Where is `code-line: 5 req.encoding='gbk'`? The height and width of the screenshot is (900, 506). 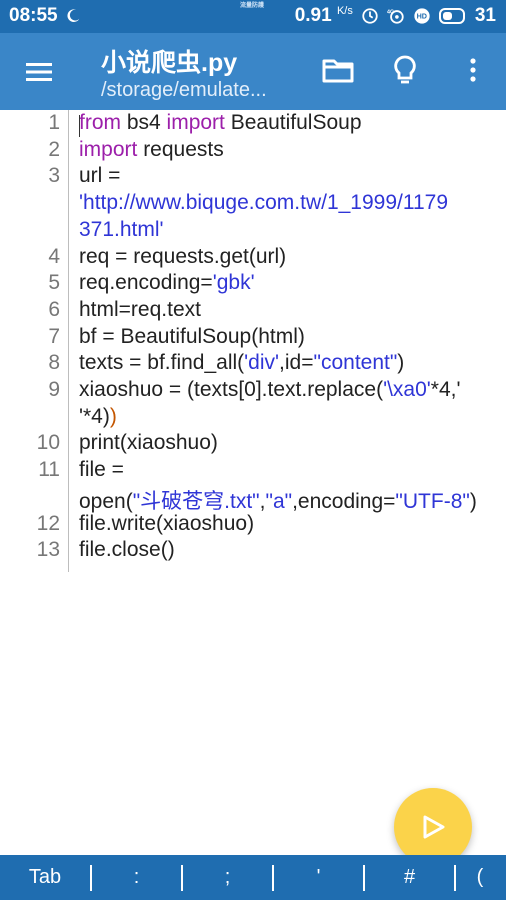
code-line: 5 req.encoding='gbk' is located at coordinates (253, 284).